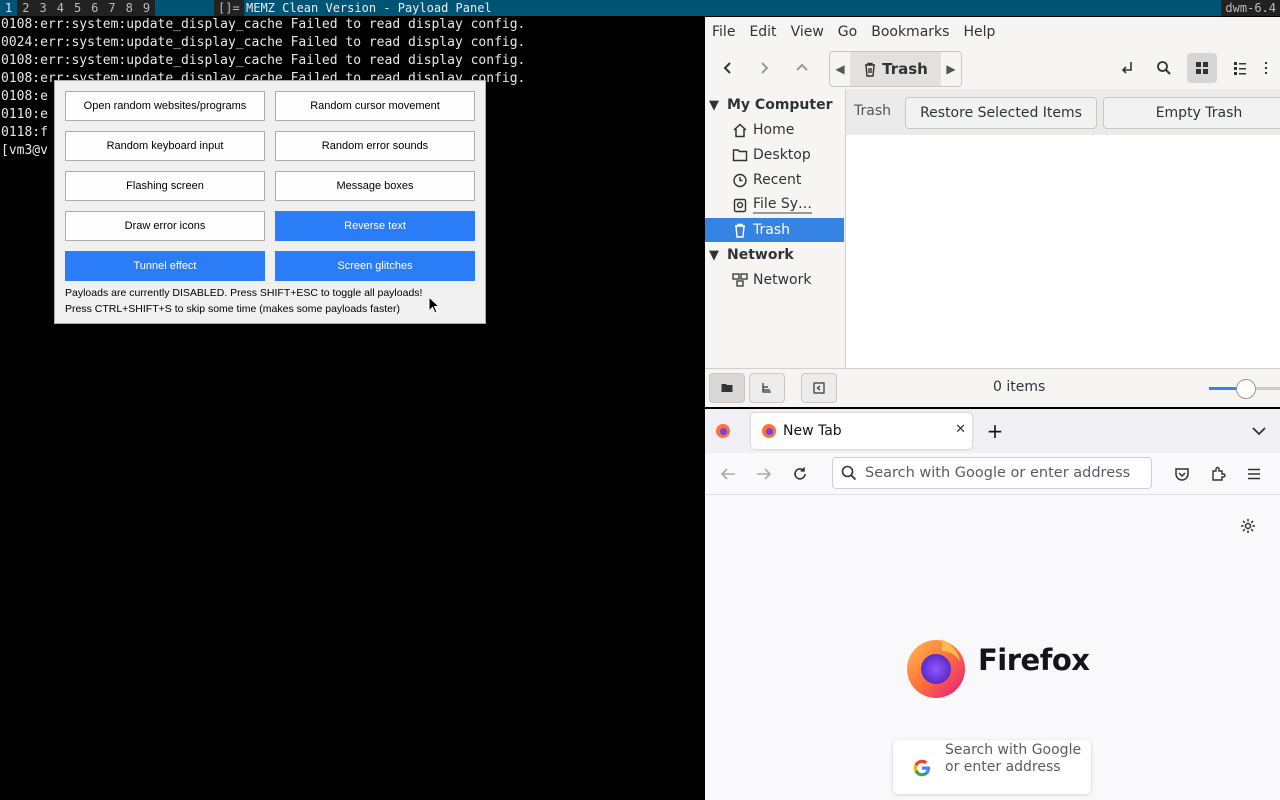 This screenshot has height=800, width=1280. What do you see at coordinates (723, 32) in the screenshot?
I see `menu-file: File` at bounding box center [723, 32].